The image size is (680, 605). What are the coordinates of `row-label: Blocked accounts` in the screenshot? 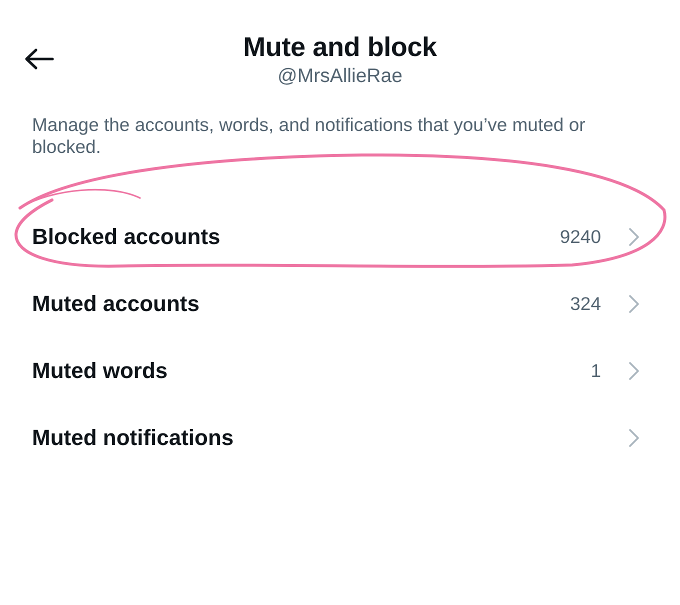 It's located at (126, 237).